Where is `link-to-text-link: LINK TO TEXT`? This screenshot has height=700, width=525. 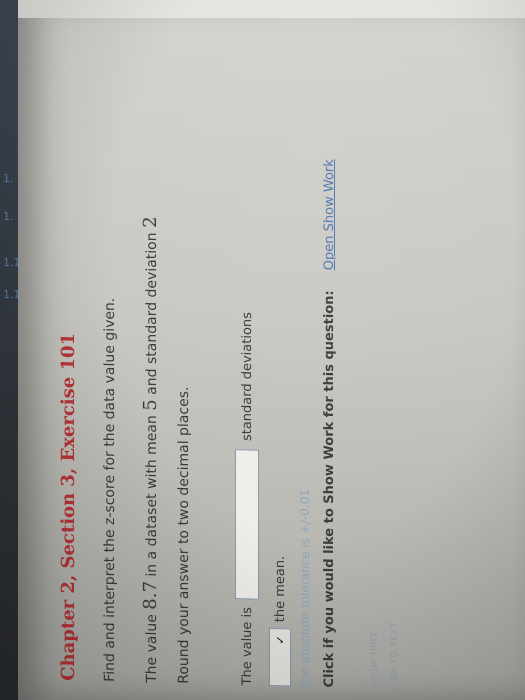
link-to-text-link: LINK TO TEXT is located at coordinates (395, 656).